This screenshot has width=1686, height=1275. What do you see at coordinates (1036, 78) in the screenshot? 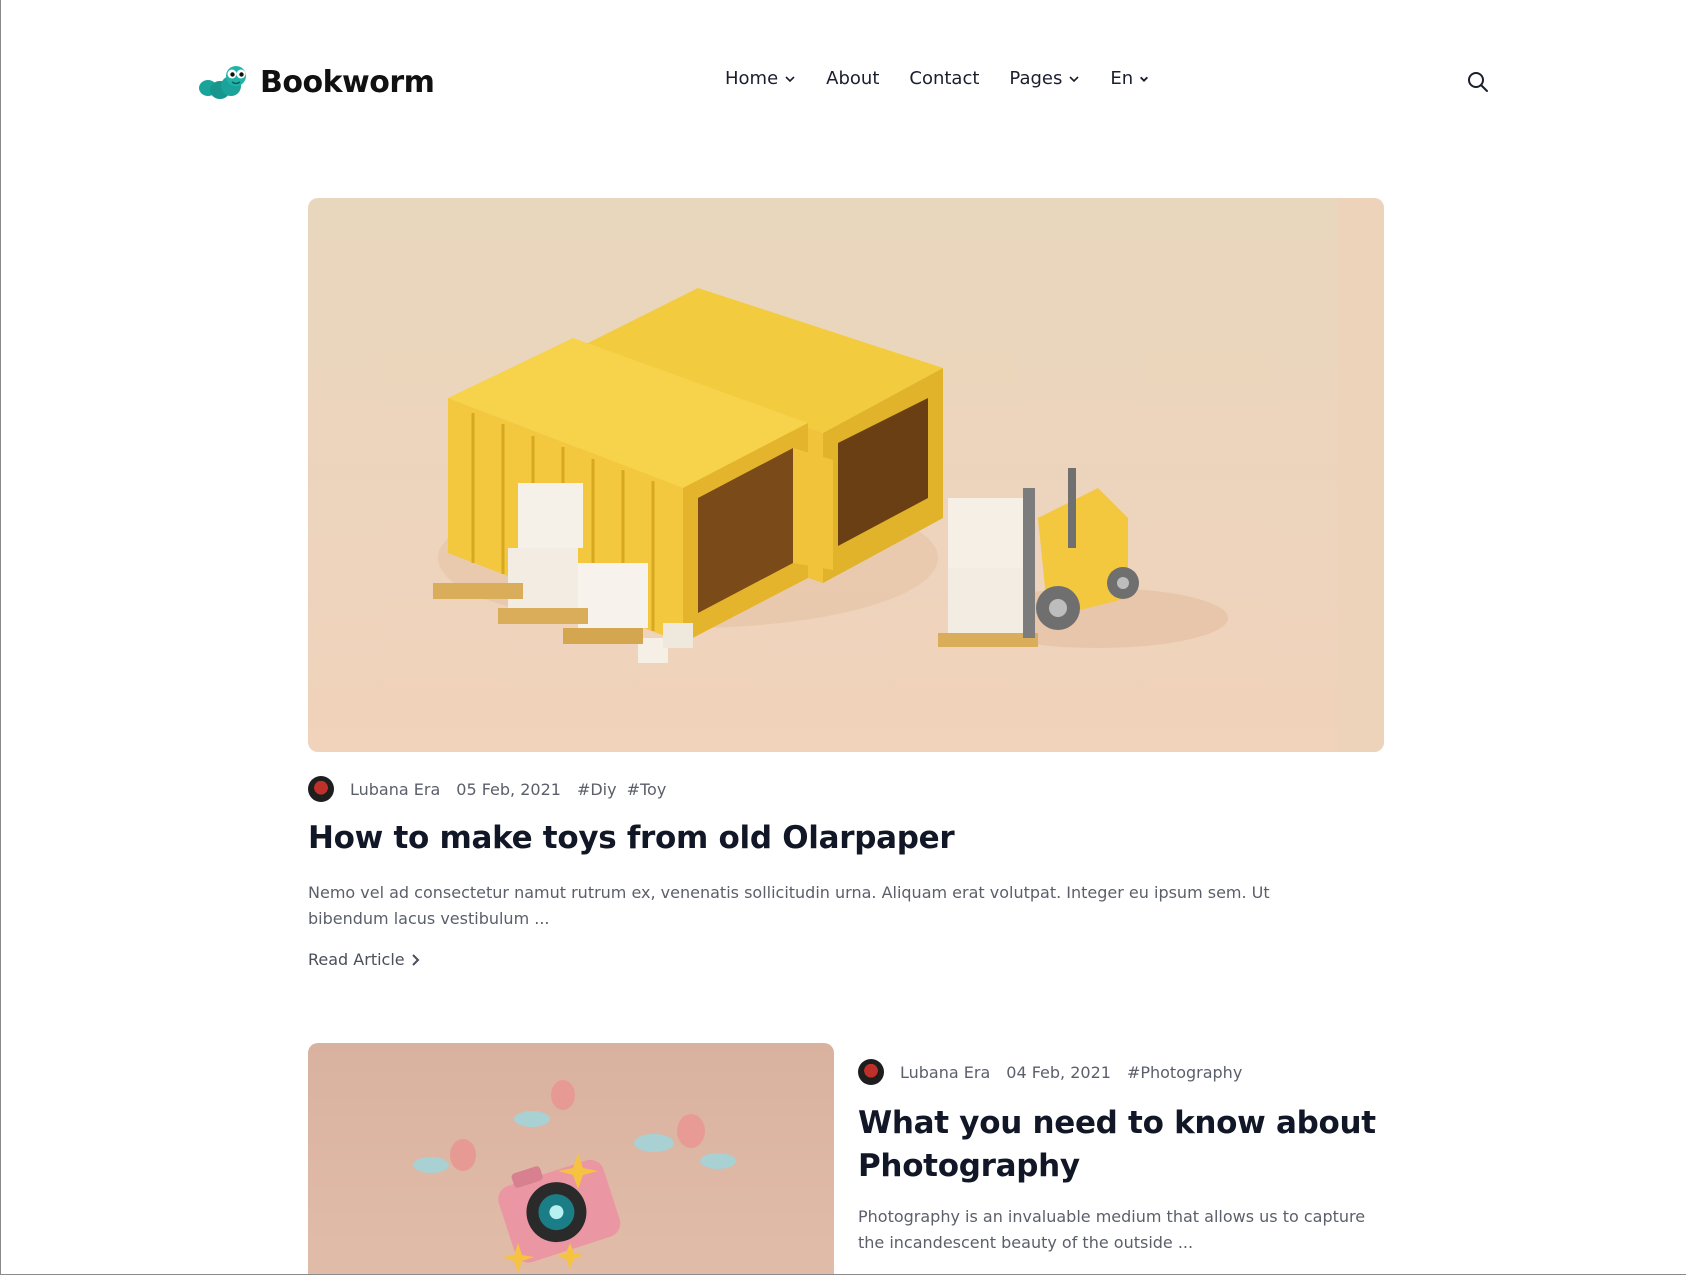
I see `nav-item-label: Pages` at bounding box center [1036, 78].